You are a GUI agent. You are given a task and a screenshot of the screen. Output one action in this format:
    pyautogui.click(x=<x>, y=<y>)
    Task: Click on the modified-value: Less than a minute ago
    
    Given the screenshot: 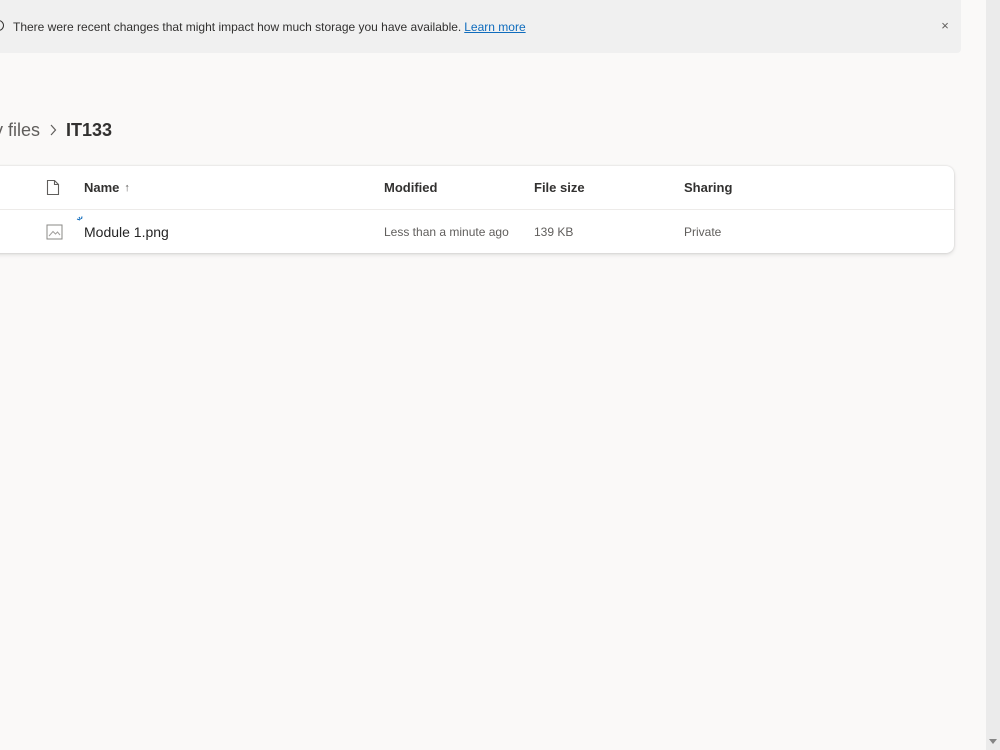 What is the action you would take?
    pyautogui.click(x=446, y=231)
    